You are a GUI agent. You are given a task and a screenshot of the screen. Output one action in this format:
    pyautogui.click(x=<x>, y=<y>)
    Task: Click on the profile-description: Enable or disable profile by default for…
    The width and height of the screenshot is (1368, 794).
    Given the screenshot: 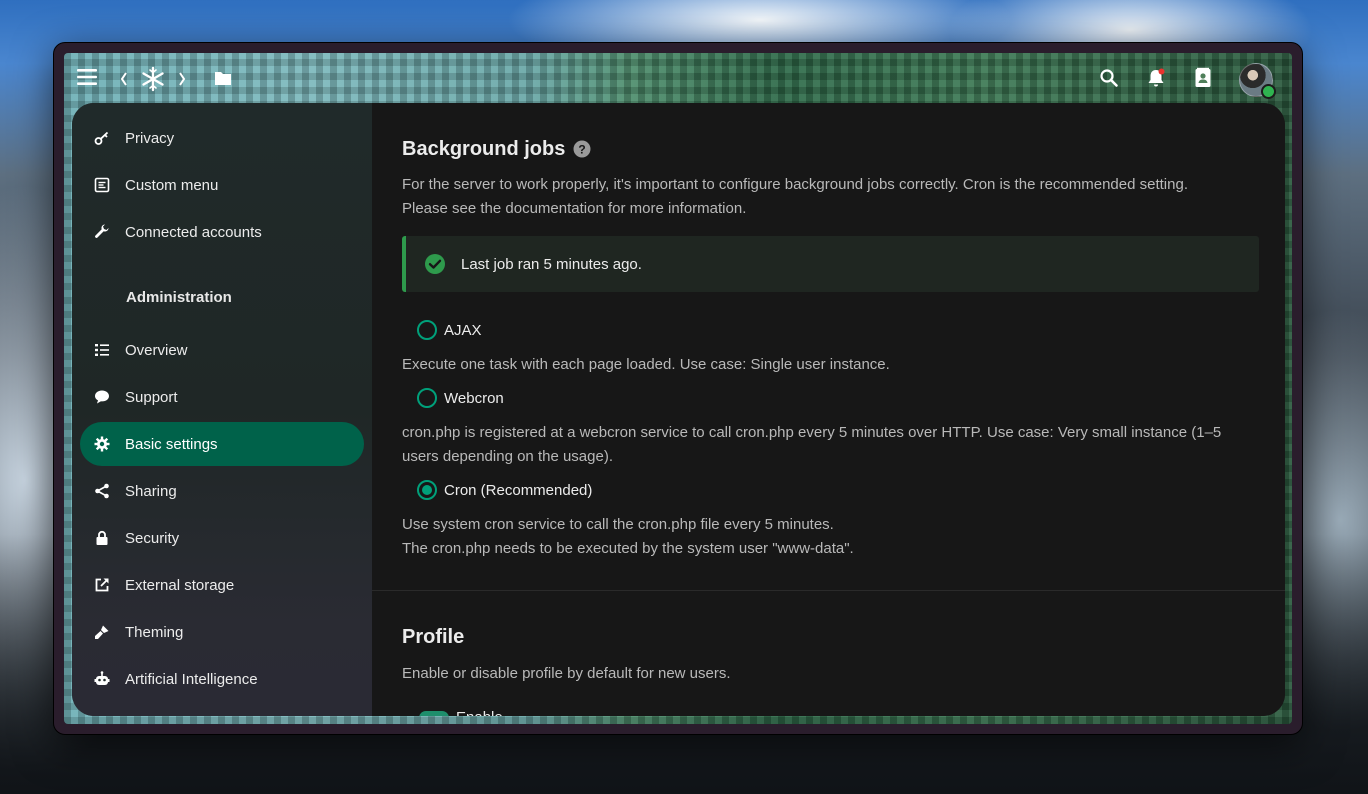 What is the action you would take?
    pyautogui.click(x=566, y=673)
    